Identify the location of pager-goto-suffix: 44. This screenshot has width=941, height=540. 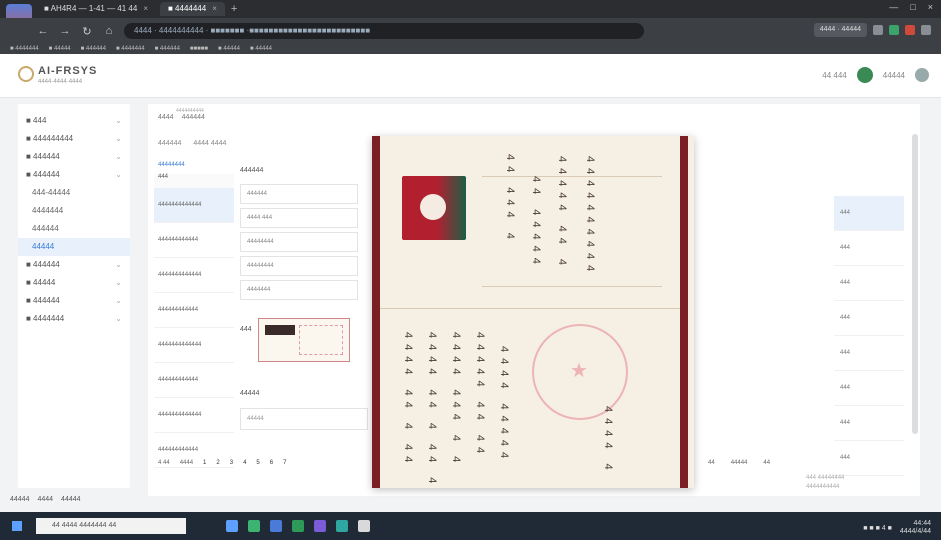
(767, 463).